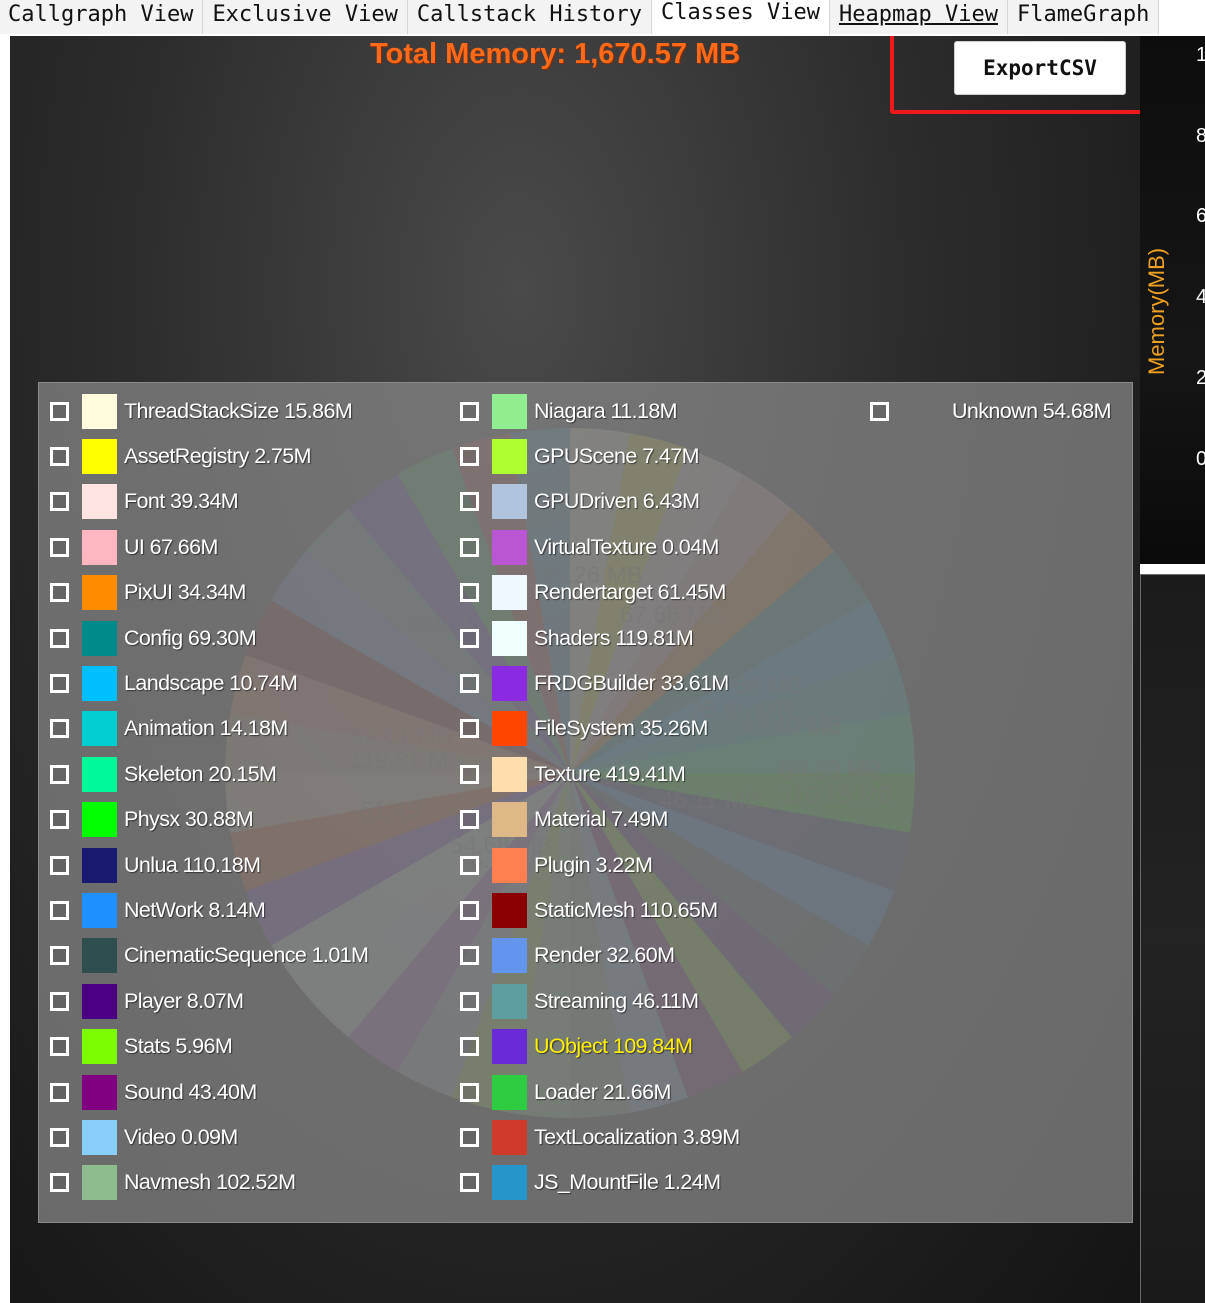 The height and width of the screenshot is (1303, 1205). Describe the element at coordinates (576, 1047) in the screenshot. I see `legend-item: UObject 109.84M` at that location.